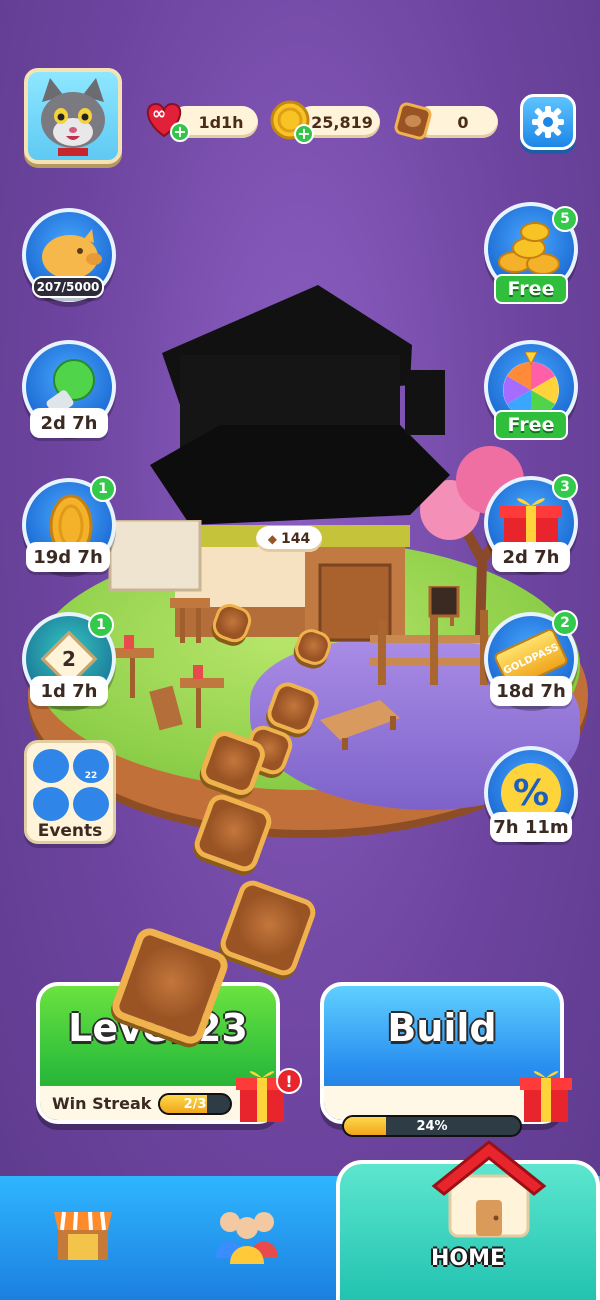 The image size is (600, 1300). I want to click on flying-tile, so click(268, 928).